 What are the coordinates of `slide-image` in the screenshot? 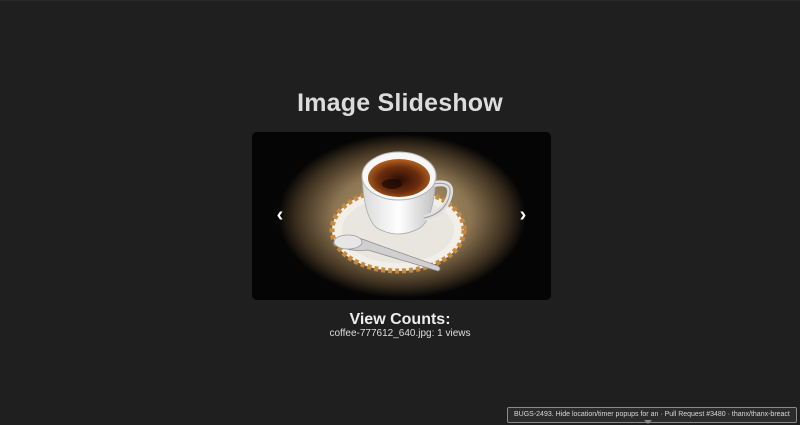 It's located at (401, 216).